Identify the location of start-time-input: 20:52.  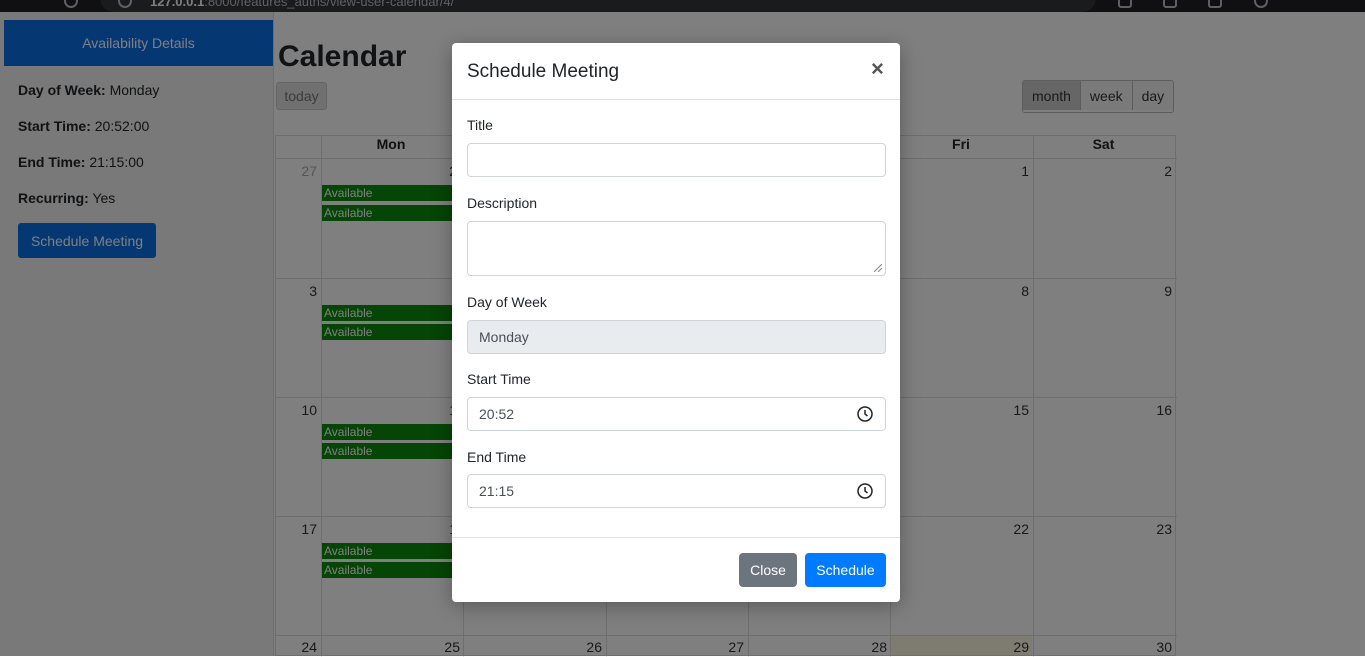
(676, 414).